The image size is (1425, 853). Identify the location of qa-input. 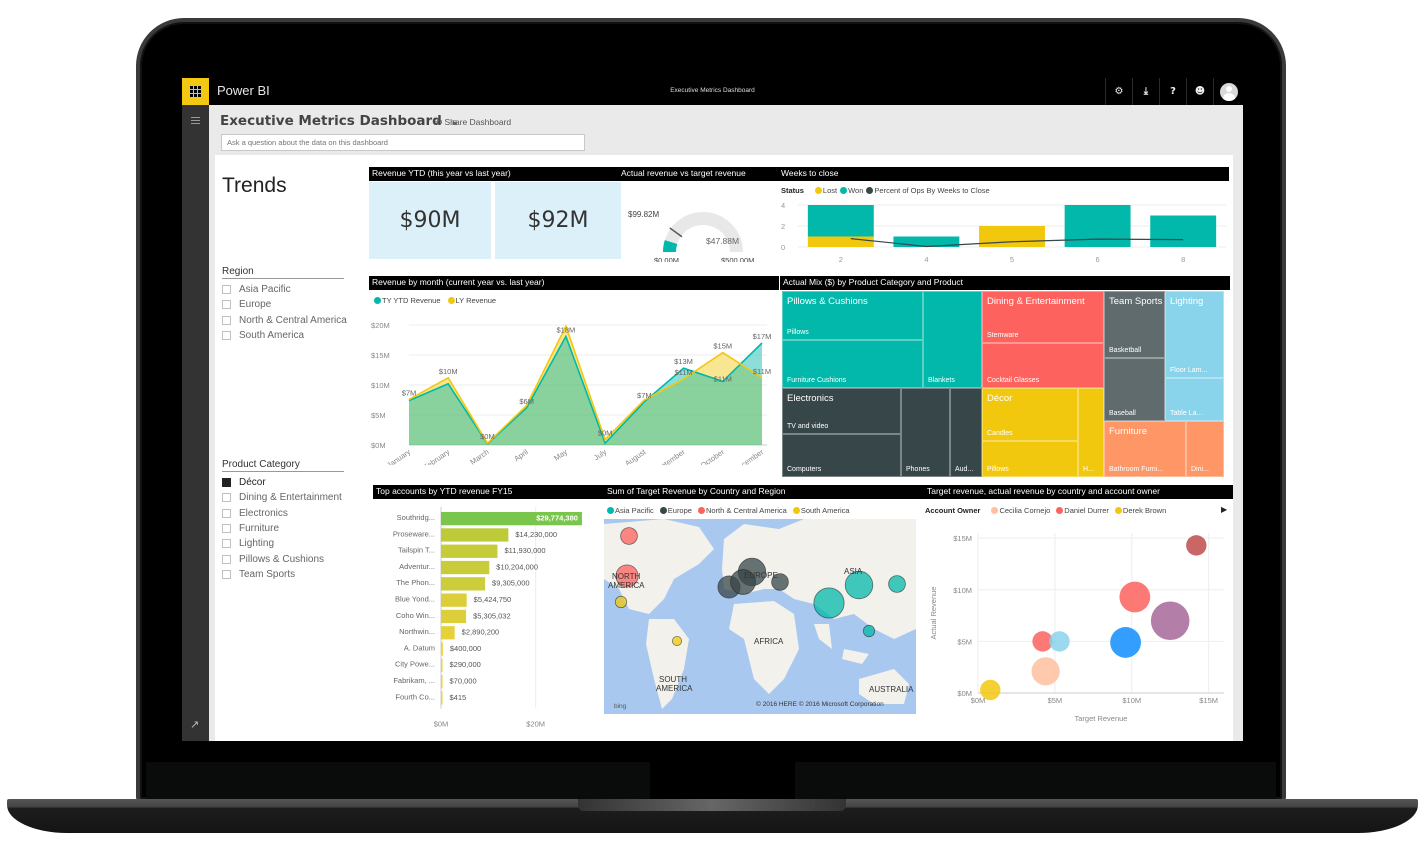
(403, 142).